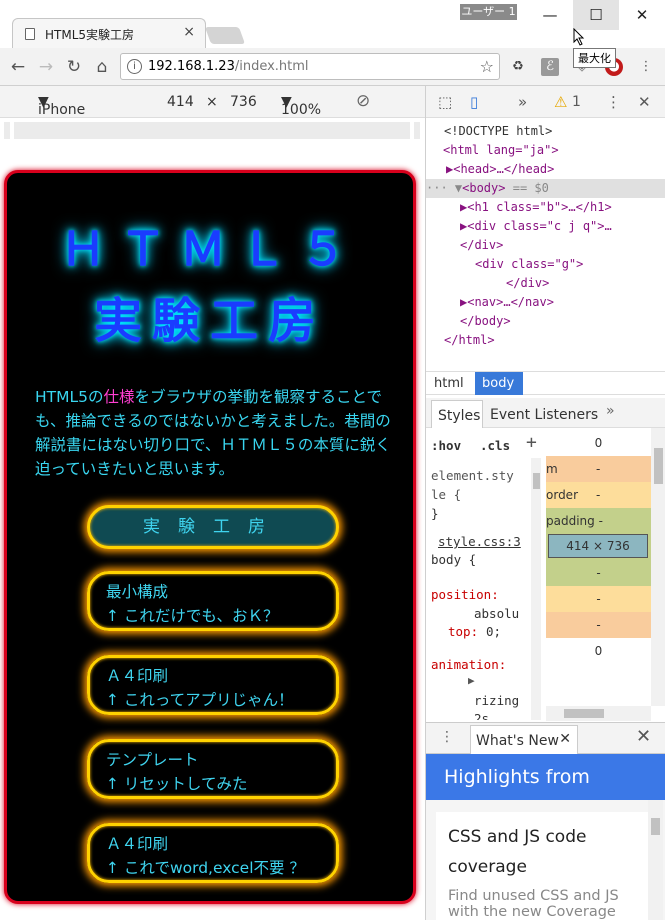 This screenshot has width=665, height=920. I want to click on prop-top: top:, so click(463, 631).